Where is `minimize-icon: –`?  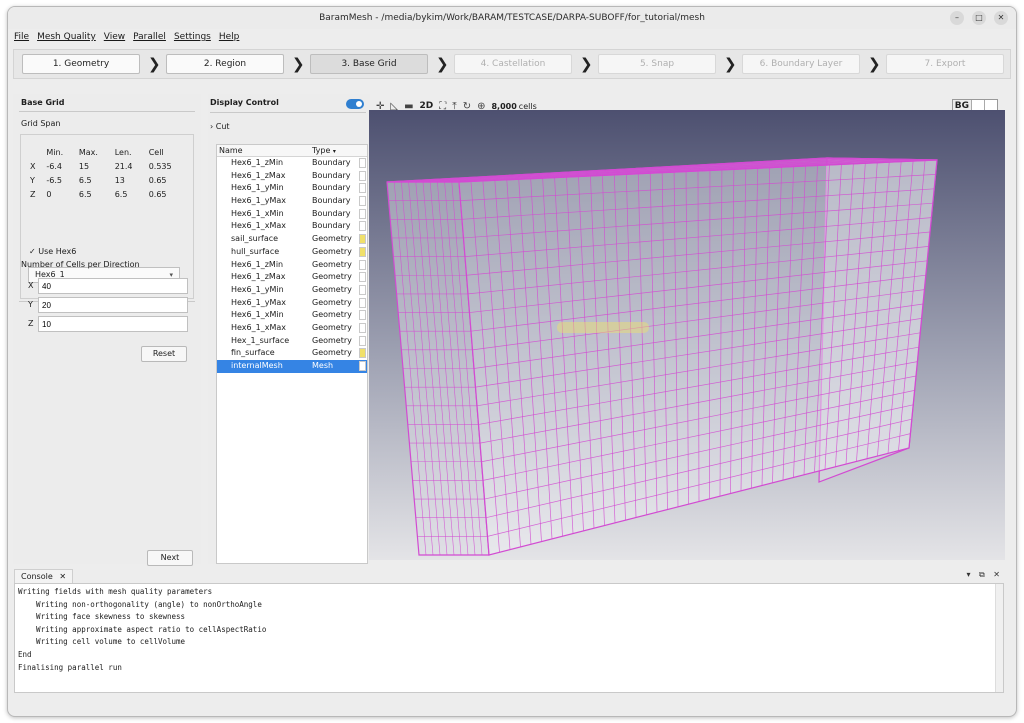 minimize-icon: – is located at coordinates (957, 18).